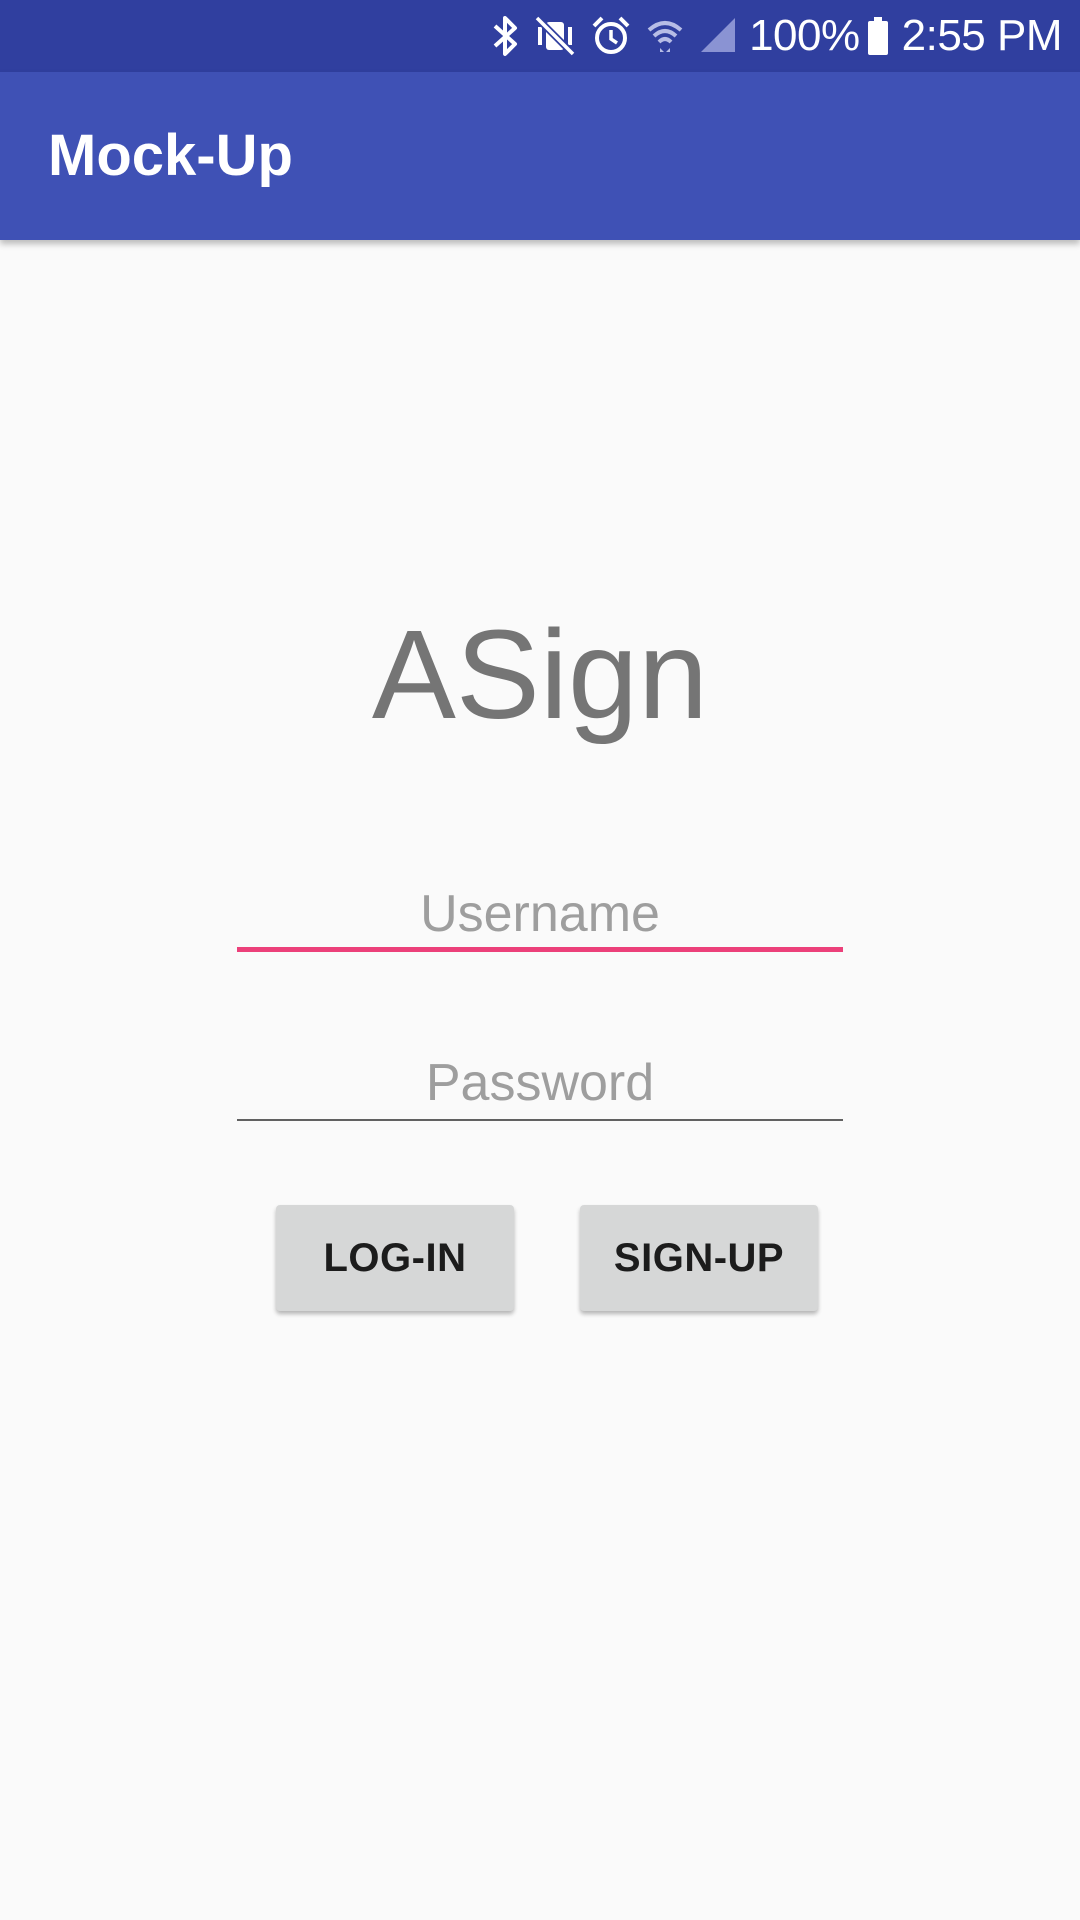 The height and width of the screenshot is (1920, 1080). I want to click on alarm-icon, so click(611, 36).